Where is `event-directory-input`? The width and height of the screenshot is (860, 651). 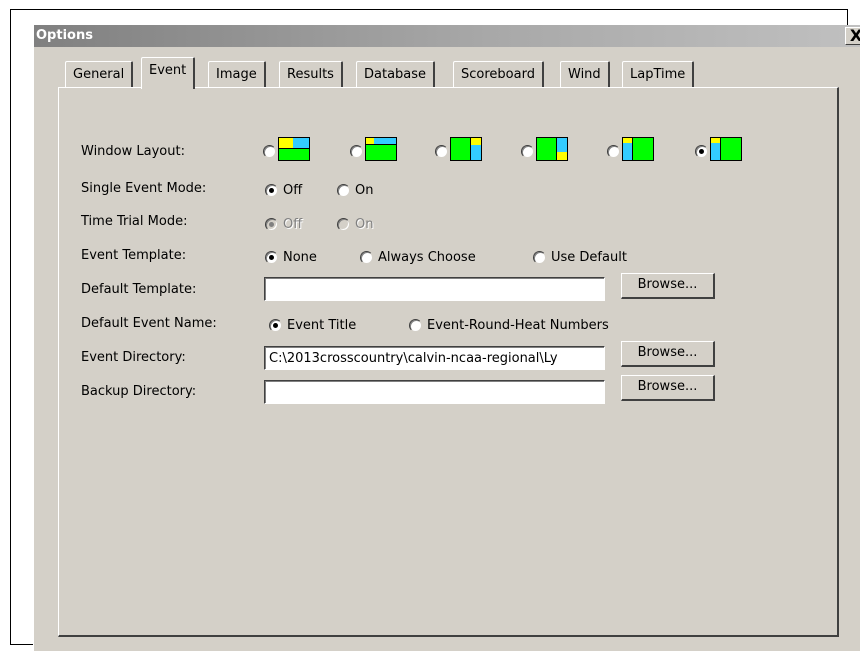 event-directory-input is located at coordinates (434, 358).